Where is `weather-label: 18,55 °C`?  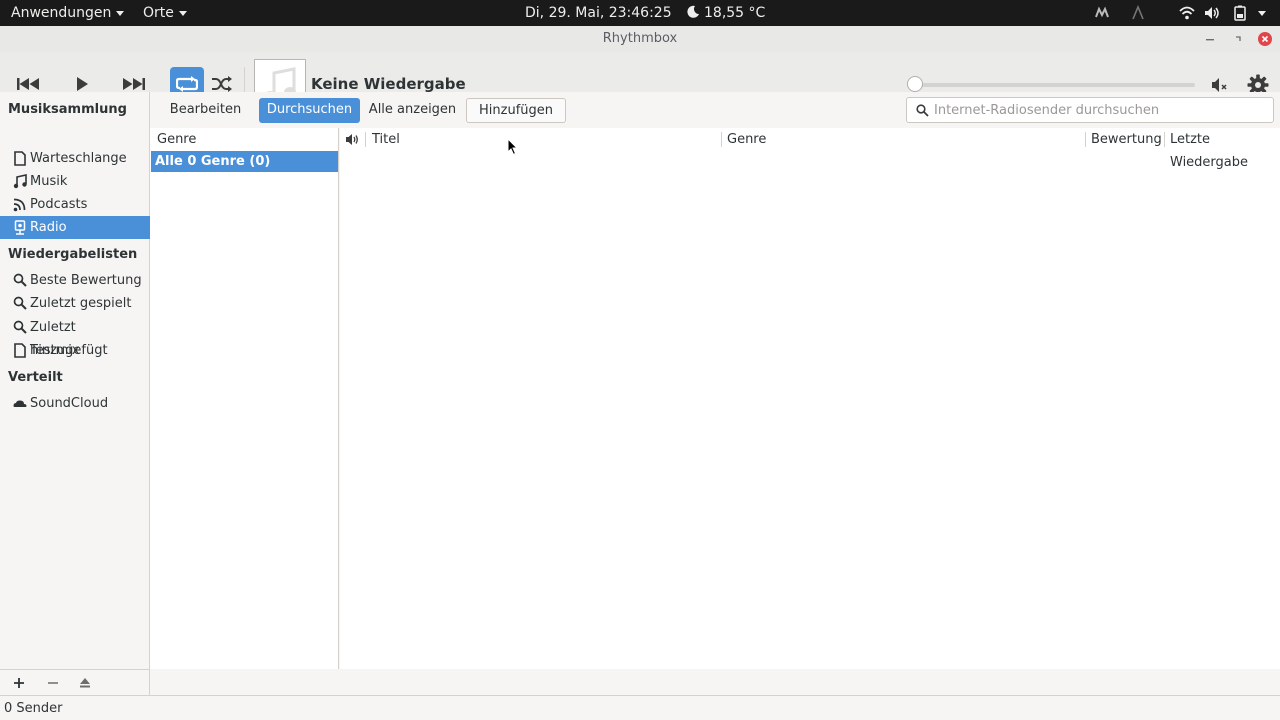
weather-label: 18,55 °C is located at coordinates (735, 13).